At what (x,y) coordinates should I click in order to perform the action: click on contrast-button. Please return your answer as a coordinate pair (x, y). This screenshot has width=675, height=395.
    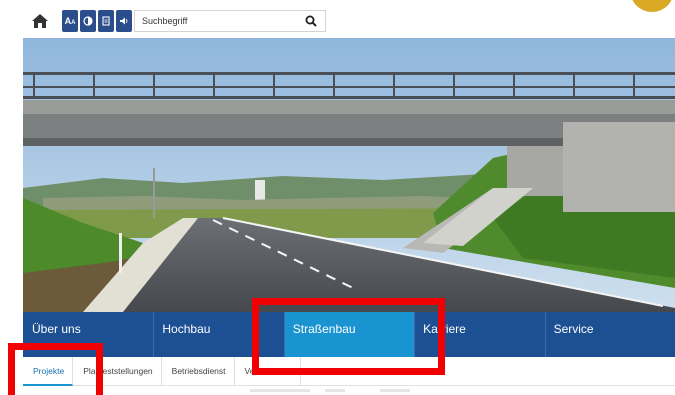
    Looking at the image, I should click on (88, 21).